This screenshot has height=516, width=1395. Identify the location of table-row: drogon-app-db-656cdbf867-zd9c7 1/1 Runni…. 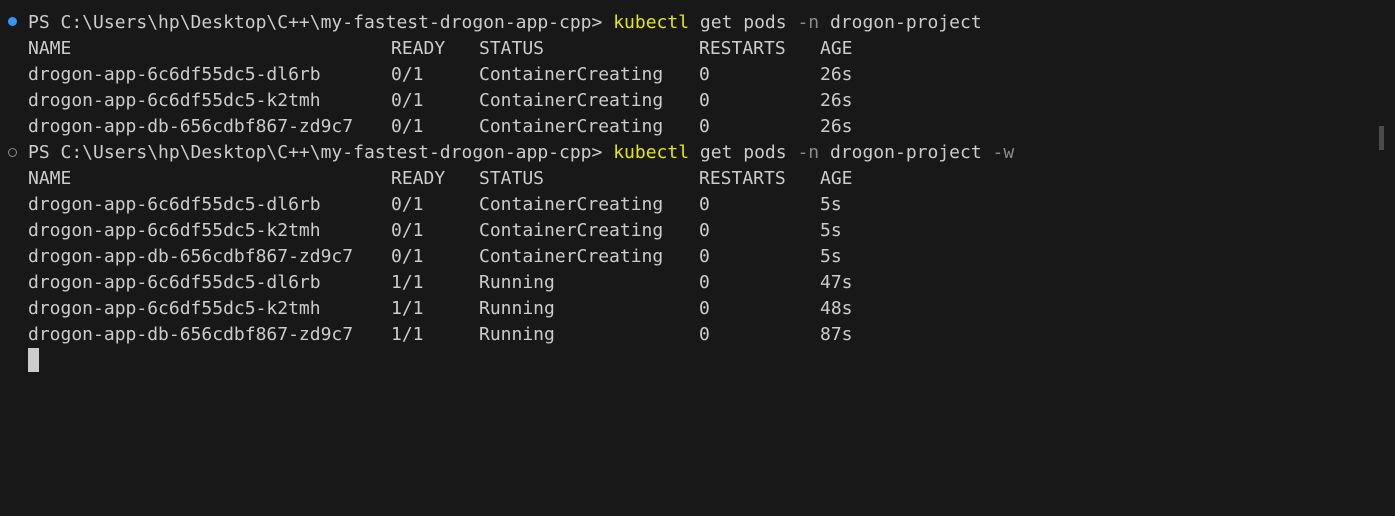
(440, 335).